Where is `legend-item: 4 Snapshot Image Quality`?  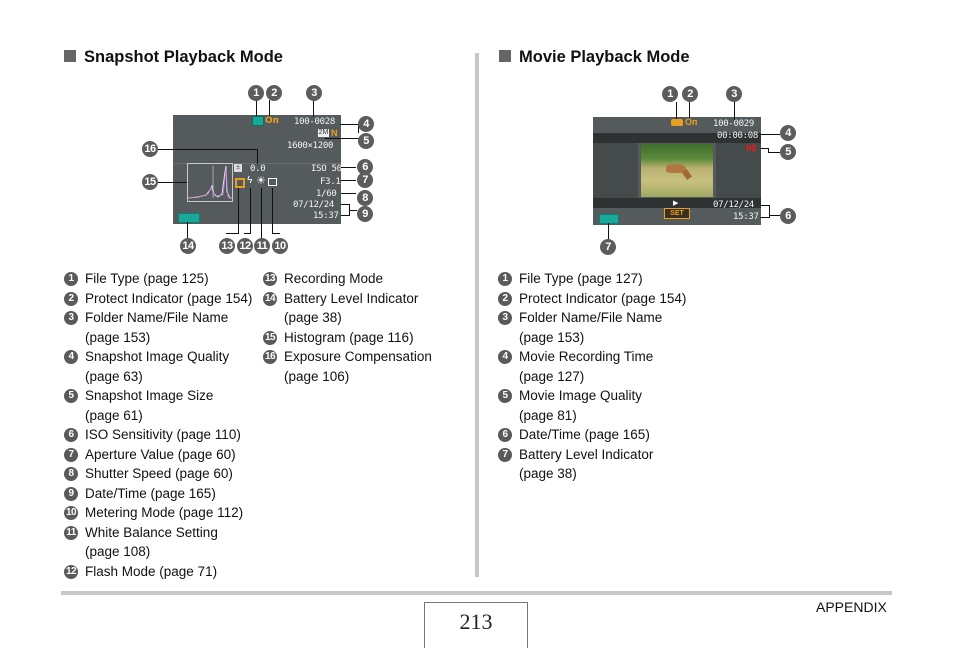
legend-item: 4 Snapshot Image Quality is located at coordinates (158, 357).